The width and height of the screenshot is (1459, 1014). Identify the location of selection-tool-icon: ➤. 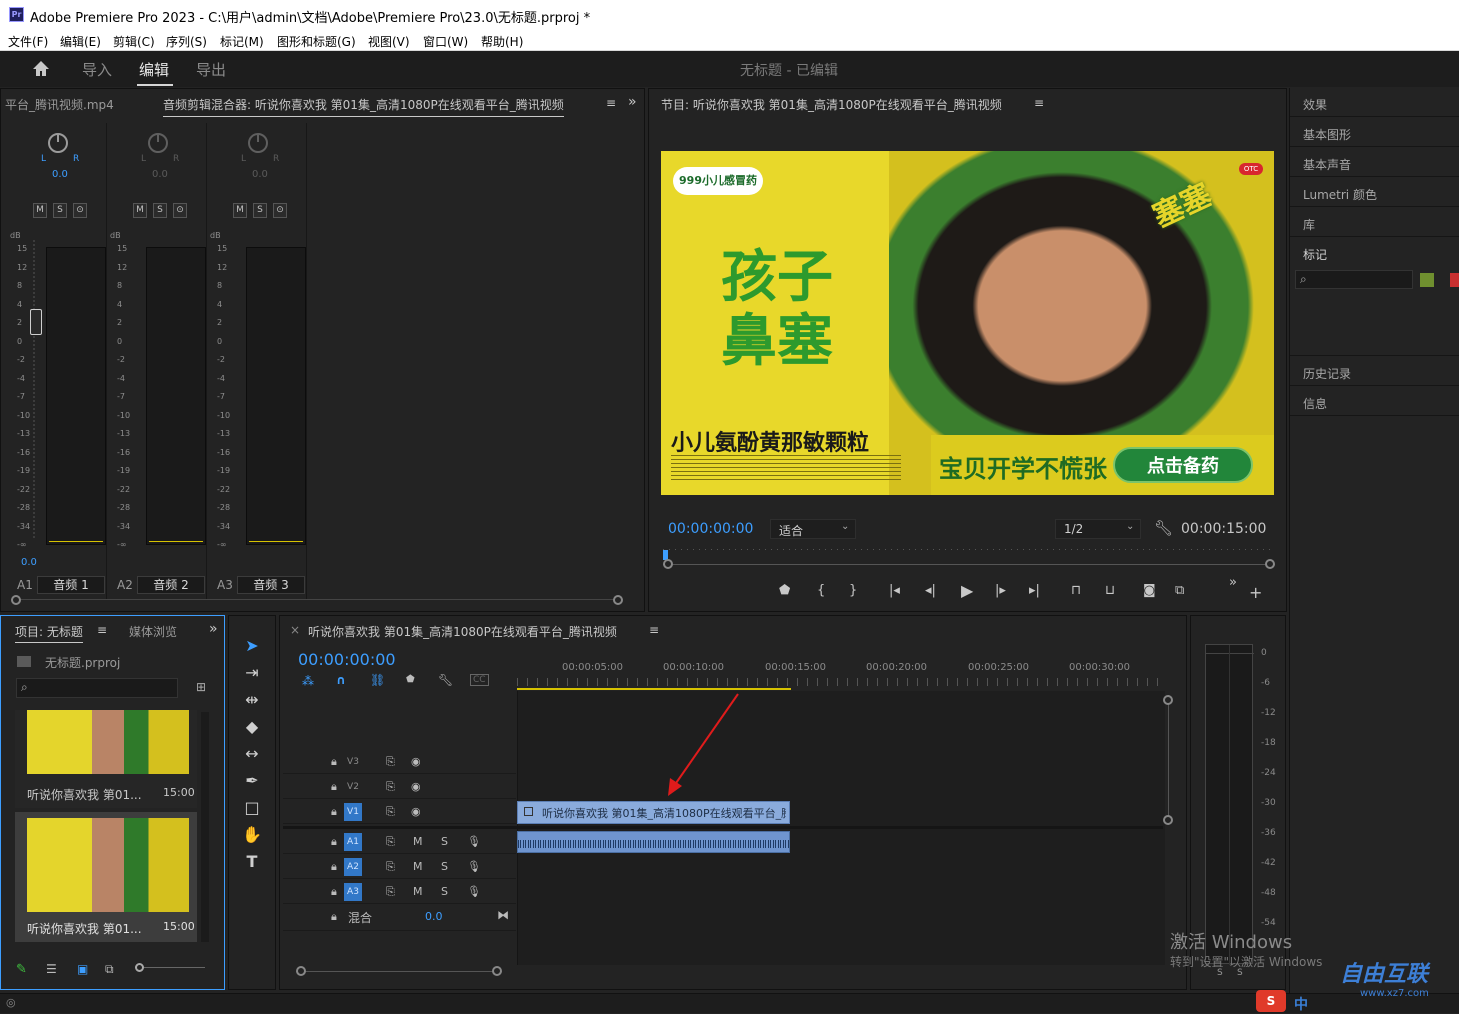
(252, 646).